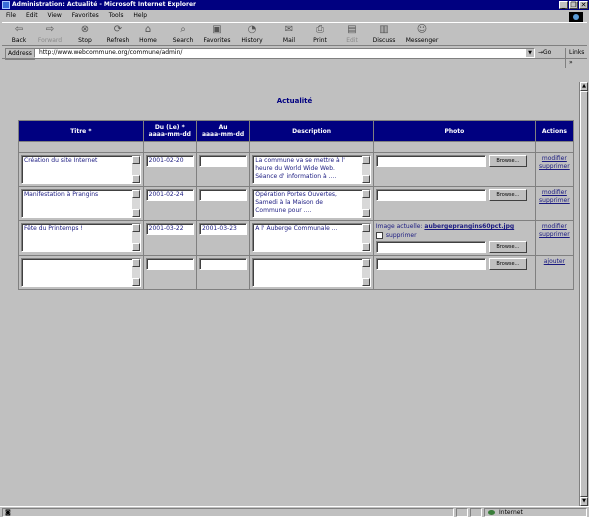 Image resolution: width=589 pixels, height=517 pixels. Describe the element at coordinates (573, 5) in the screenshot. I see `maximize-button: ❐` at that location.